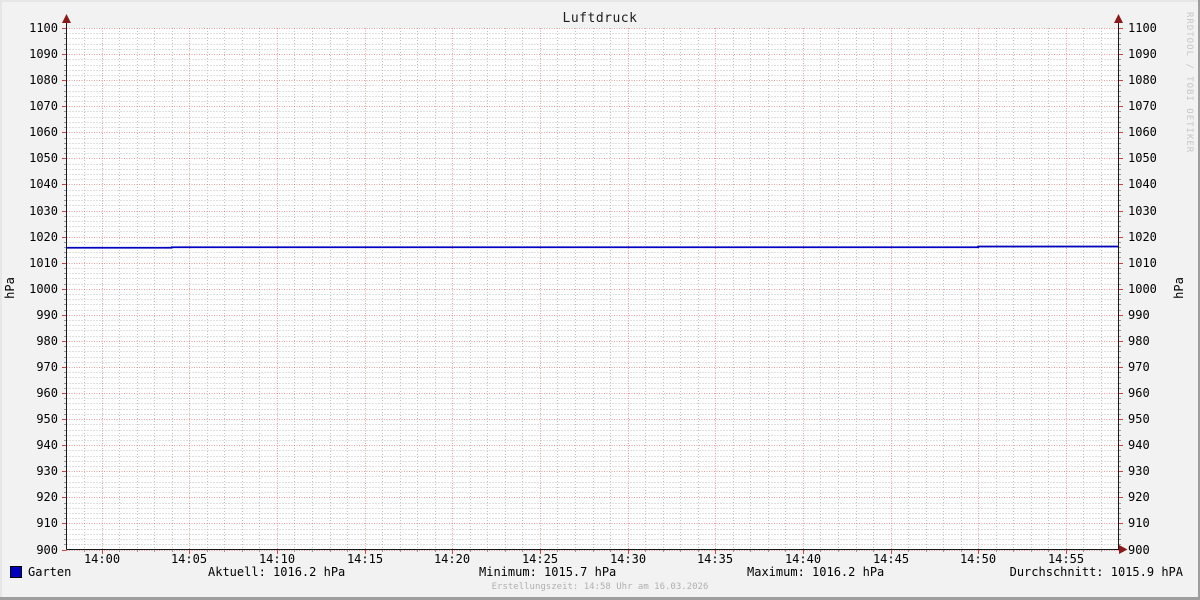 The width and height of the screenshot is (1200, 600). I want to click on data-line-garten, so click(592, 247).